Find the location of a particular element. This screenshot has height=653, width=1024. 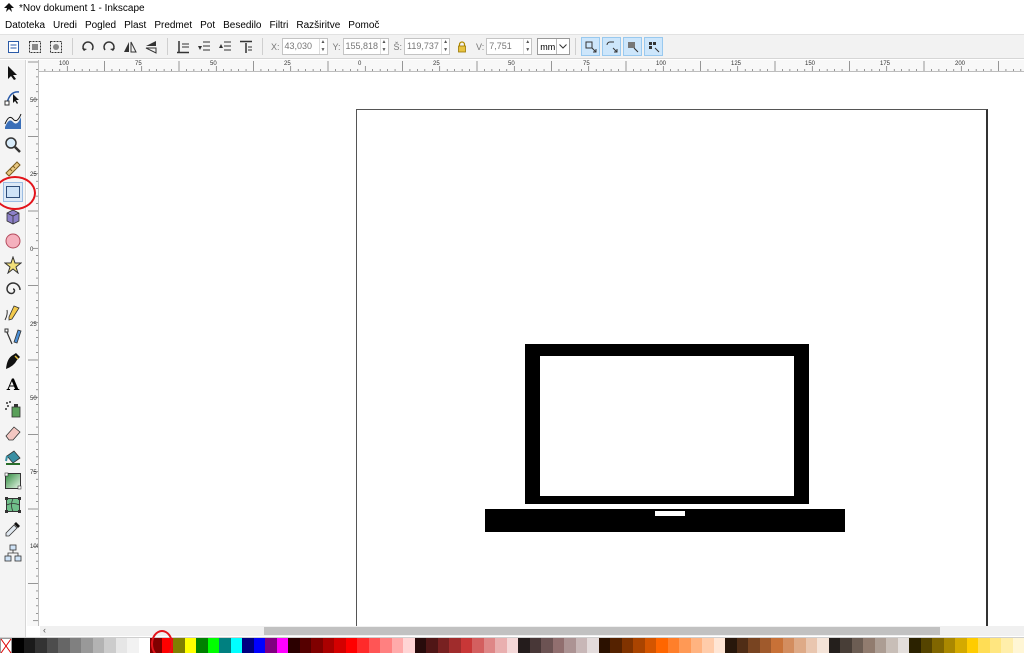

chevron-down-icon is located at coordinates (562, 46).